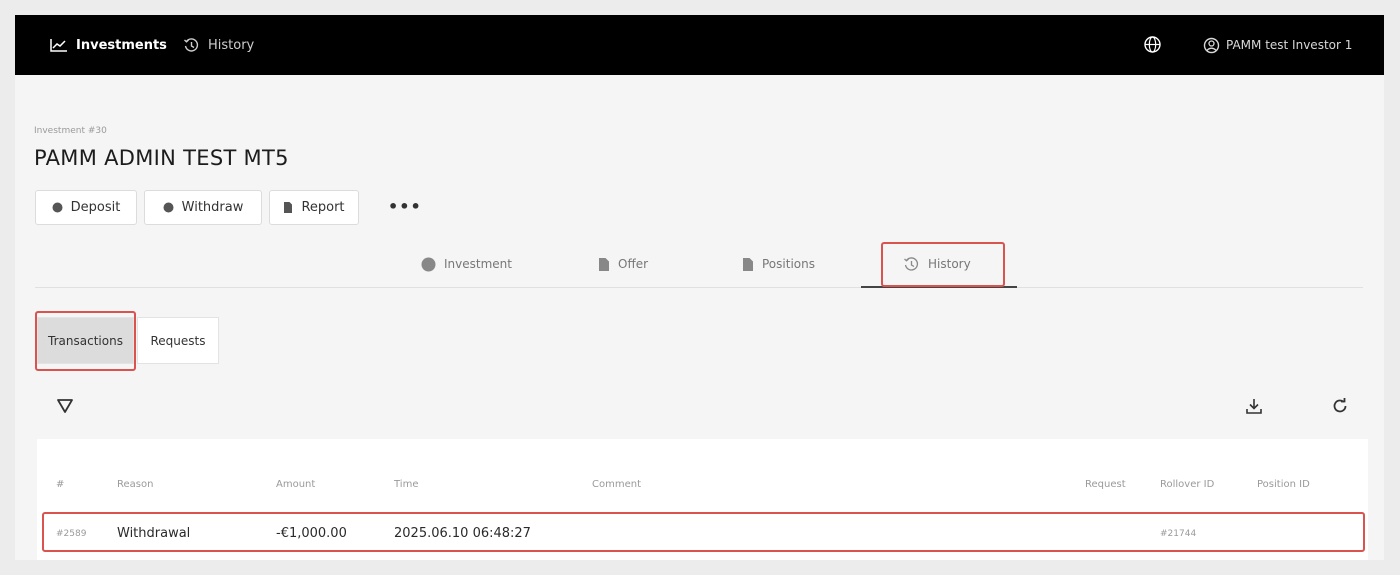 This screenshot has width=1400, height=575. What do you see at coordinates (60, 484) in the screenshot?
I see `column-header-id: #` at bounding box center [60, 484].